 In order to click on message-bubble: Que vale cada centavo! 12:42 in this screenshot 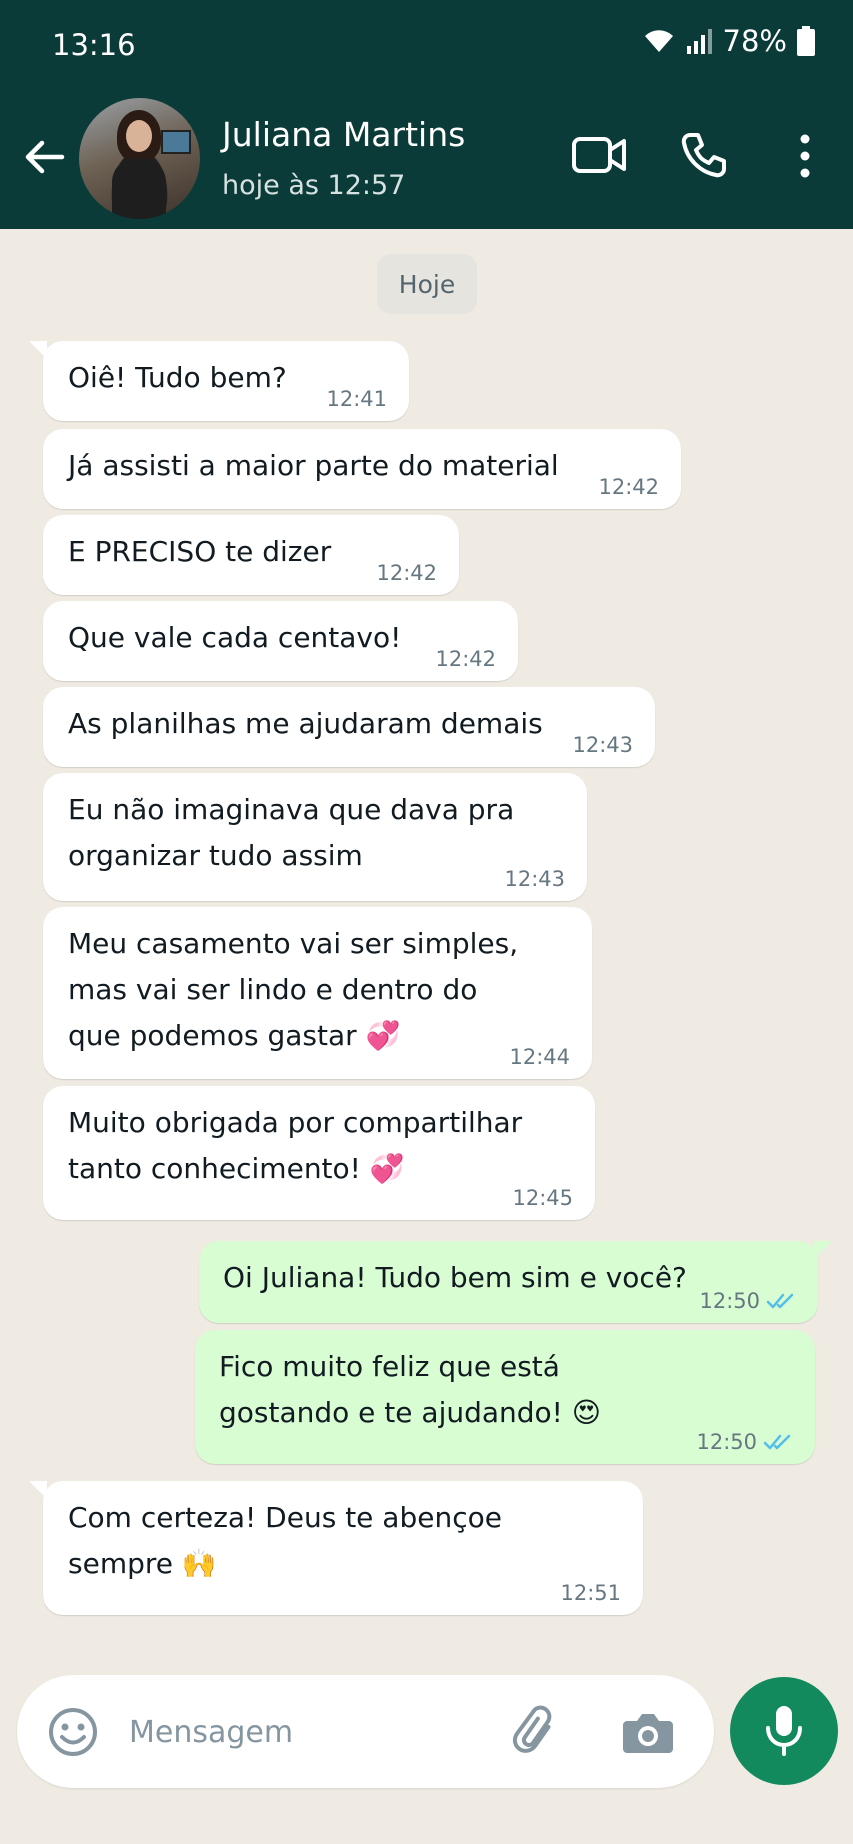, I will do `click(280, 641)`.